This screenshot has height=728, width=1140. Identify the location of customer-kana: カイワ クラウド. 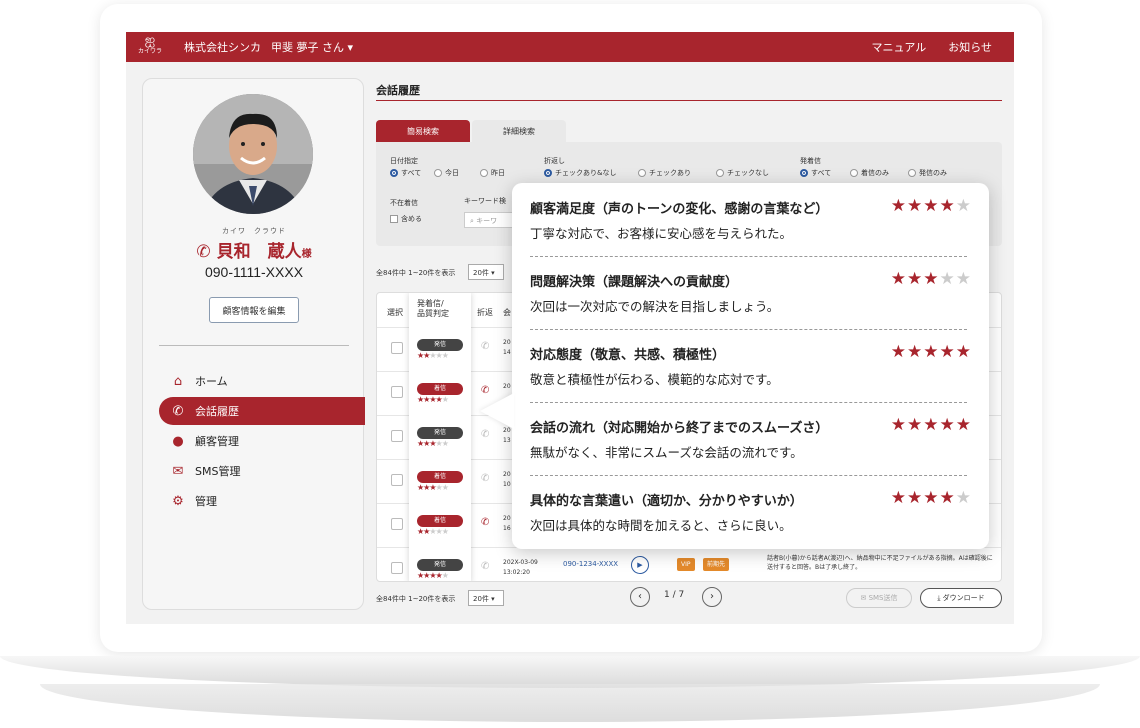
(254, 231).